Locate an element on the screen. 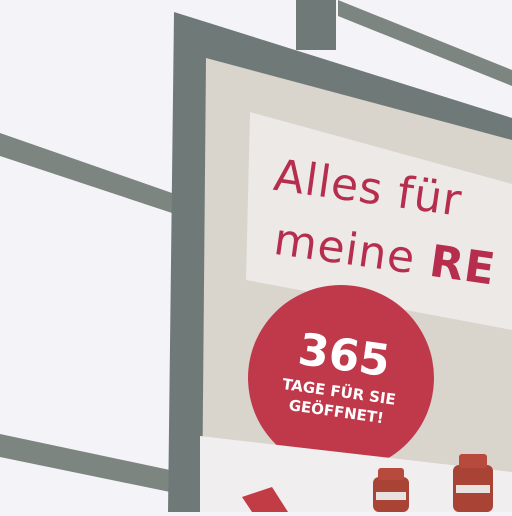  badge-circle is located at coordinates (341, 378).